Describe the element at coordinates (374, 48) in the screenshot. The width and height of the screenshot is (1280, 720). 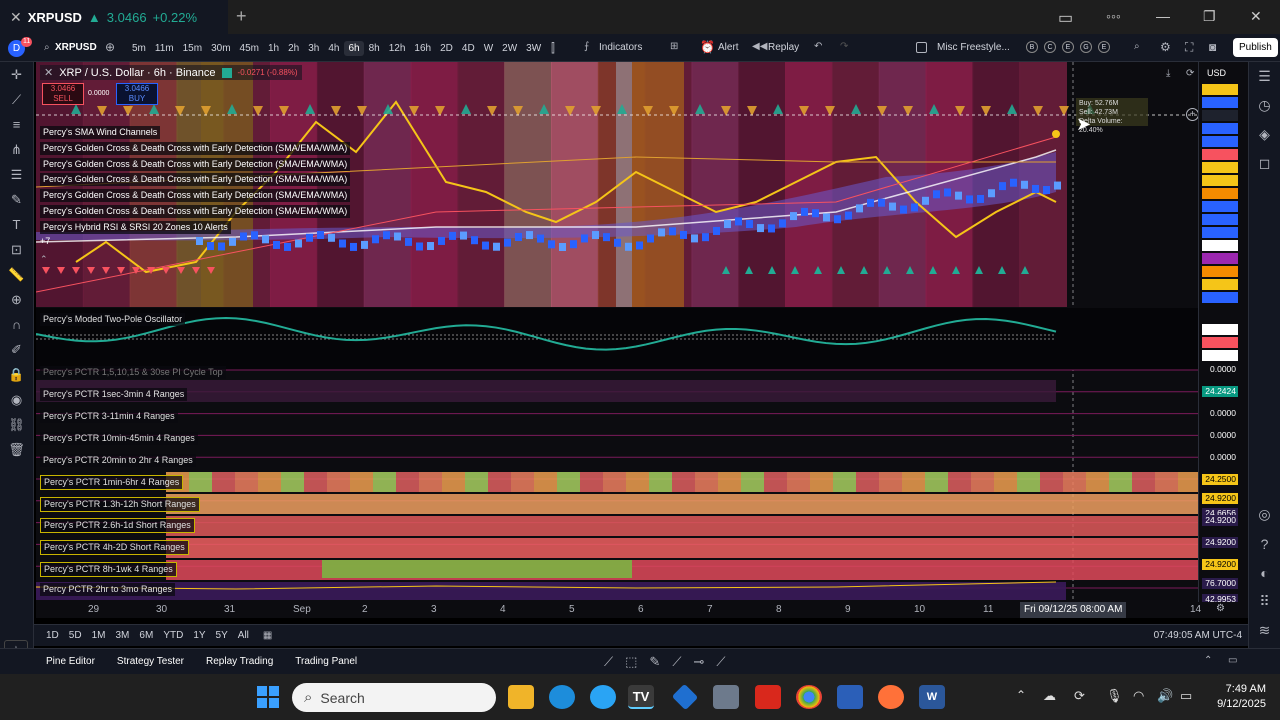
I see `interval-8h: 8h` at that location.